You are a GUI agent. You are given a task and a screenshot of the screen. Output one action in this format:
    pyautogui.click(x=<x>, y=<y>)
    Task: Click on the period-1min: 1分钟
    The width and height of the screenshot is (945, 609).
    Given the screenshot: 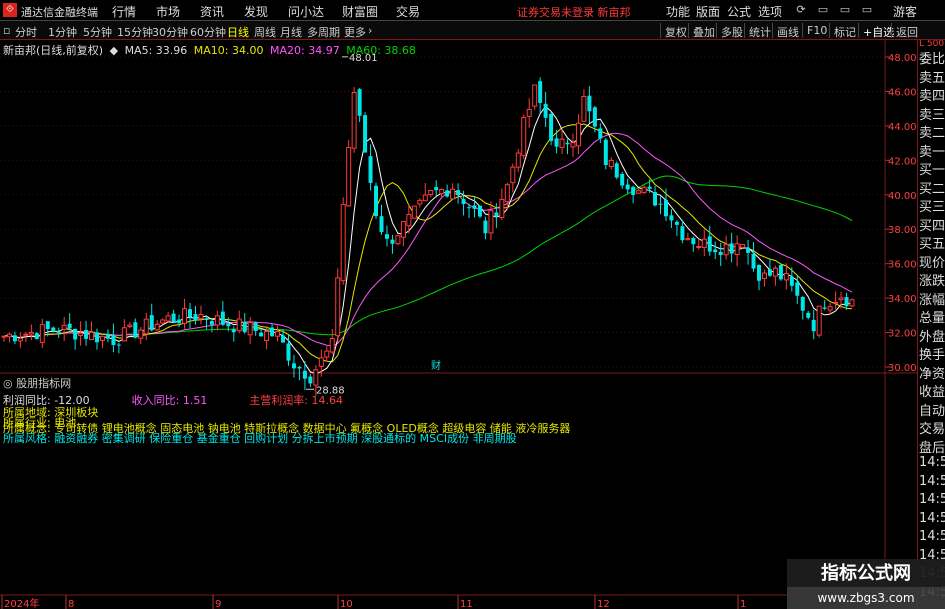 What is the action you would take?
    pyautogui.click(x=62, y=32)
    